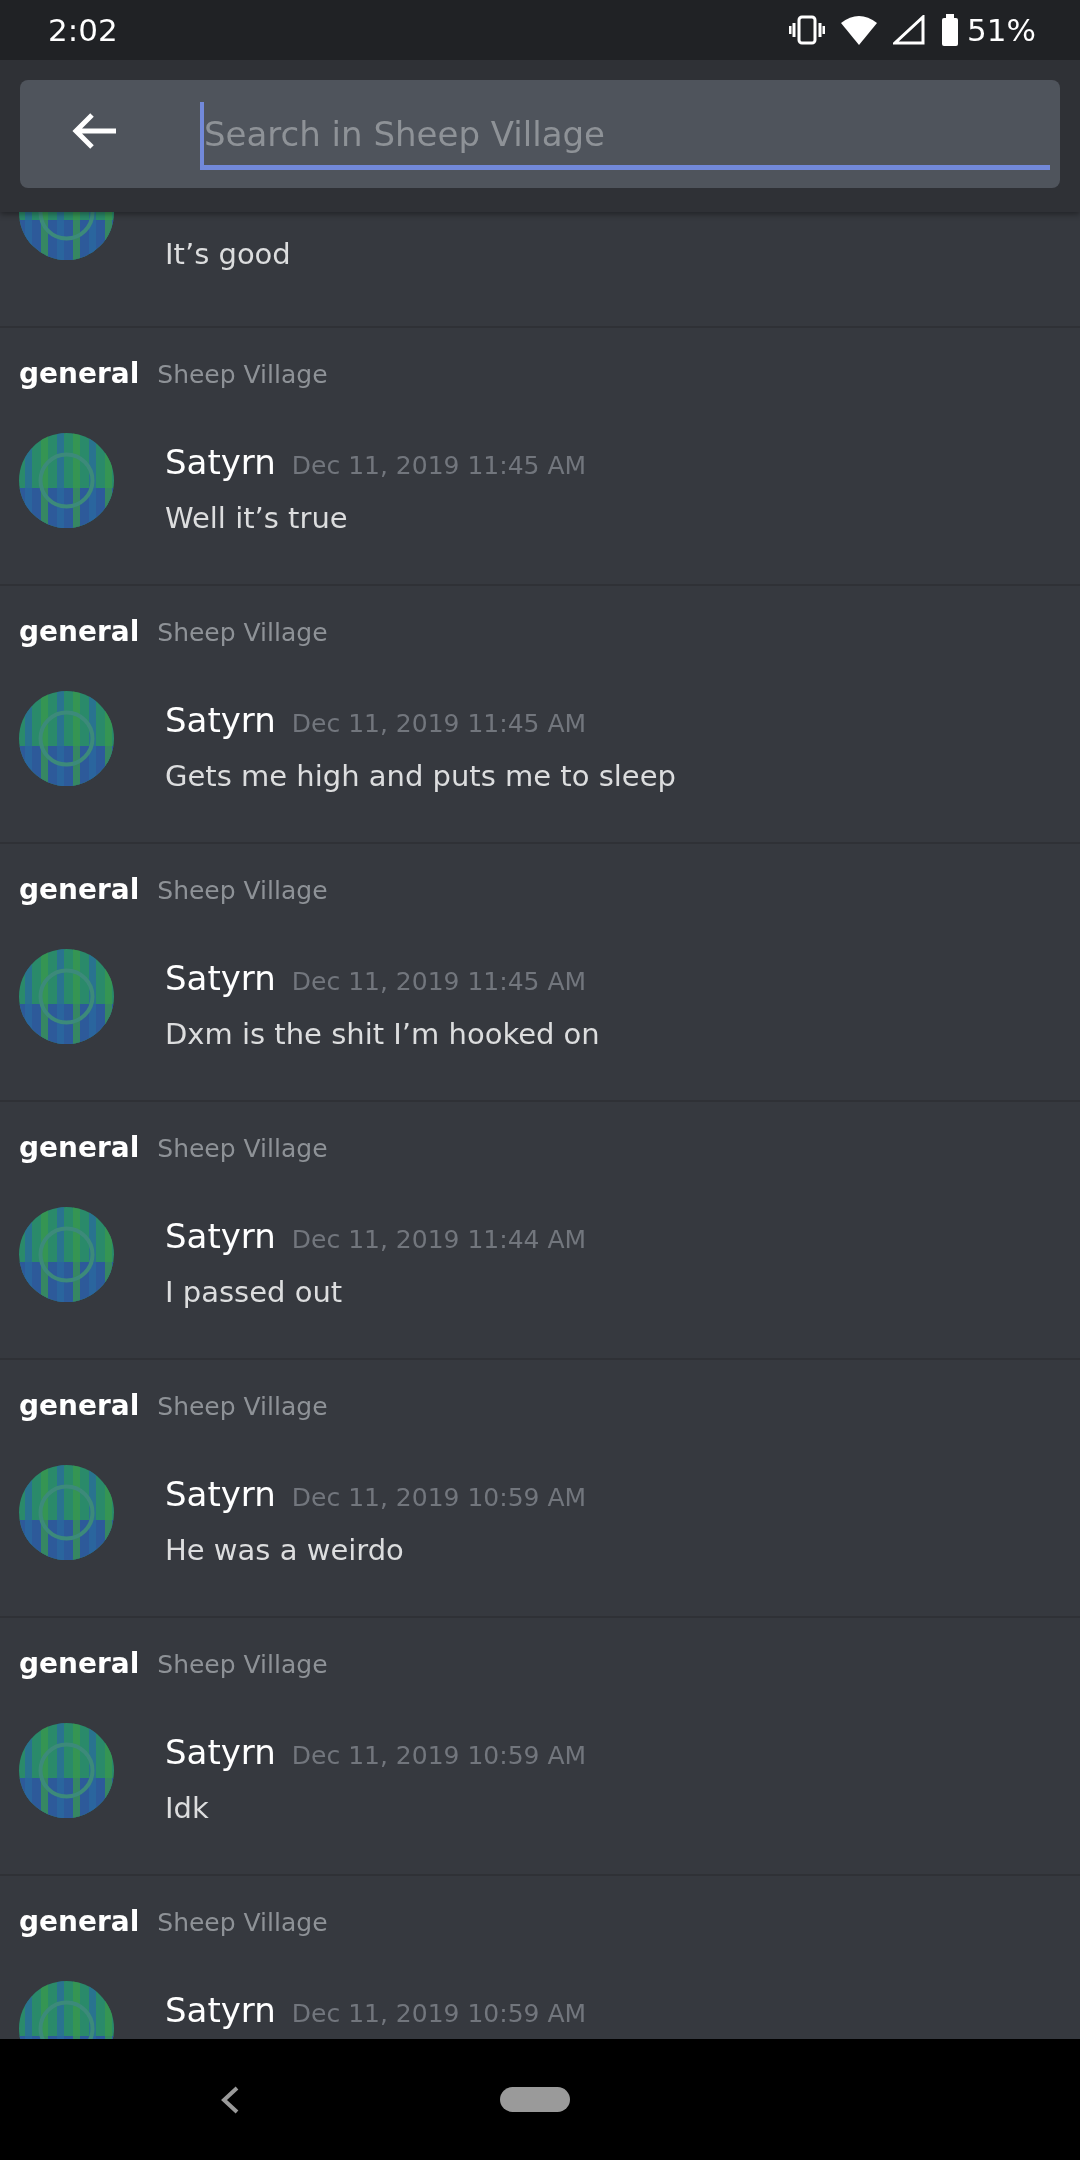 Image resolution: width=1080 pixels, height=2160 pixels. I want to click on message-text: Well it’s true, so click(257, 518).